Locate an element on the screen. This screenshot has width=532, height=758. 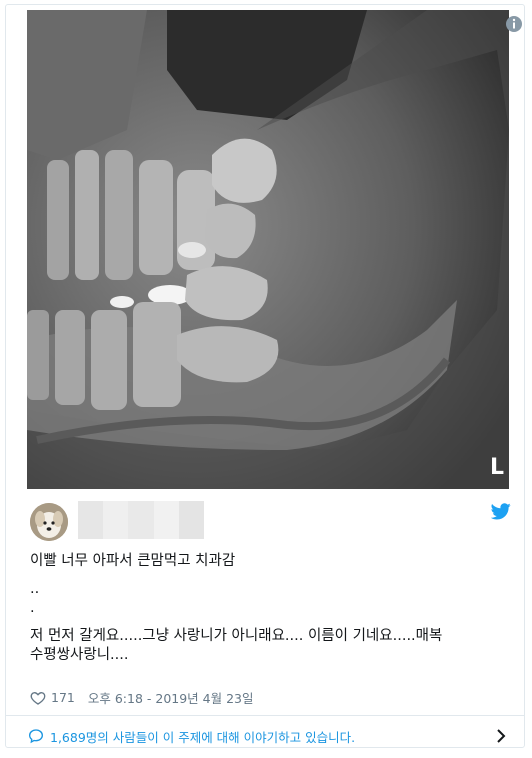
tweet-line: 이빨 너무 아파서 큰맘먹고 치과감 is located at coordinates (133, 561).